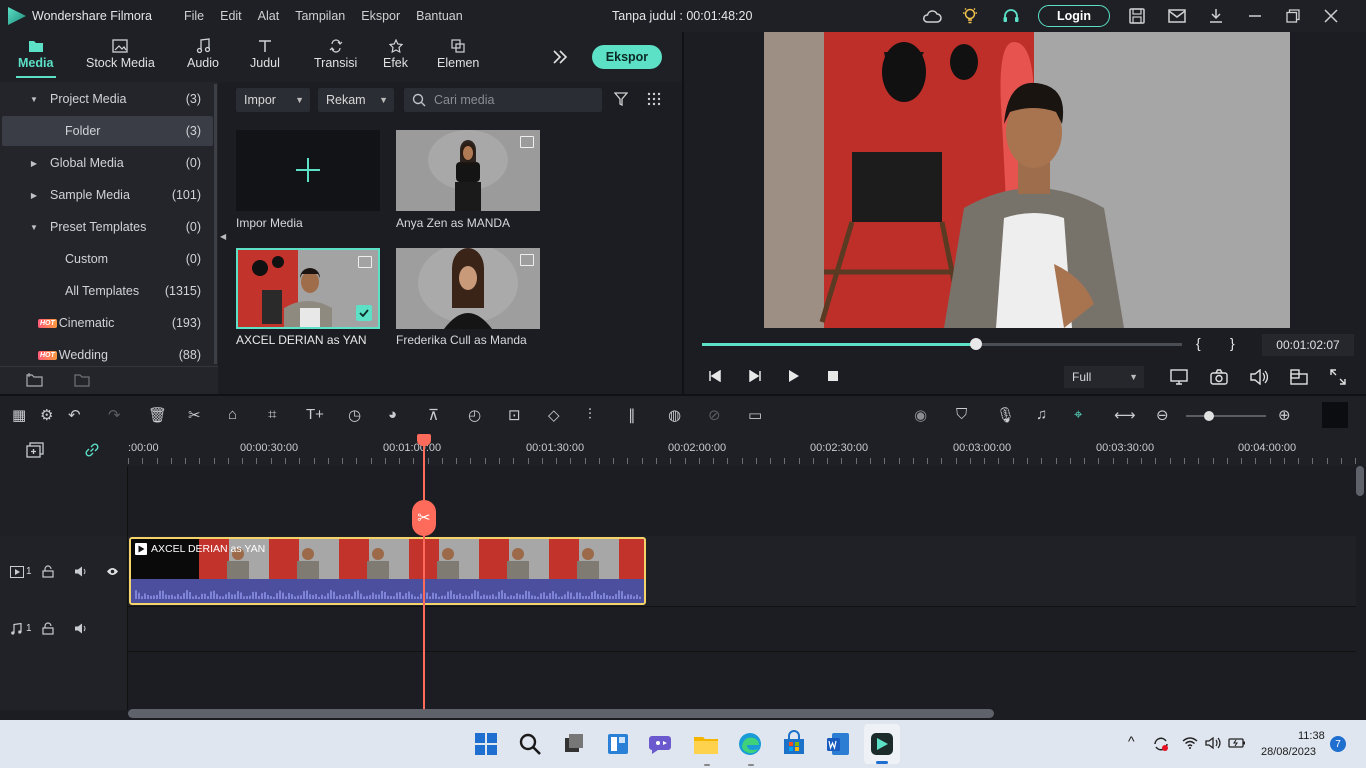 The height and width of the screenshot is (768, 1366). What do you see at coordinates (380, 16) in the screenshot?
I see `menu-ekspor: Ekspor` at bounding box center [380, 16].